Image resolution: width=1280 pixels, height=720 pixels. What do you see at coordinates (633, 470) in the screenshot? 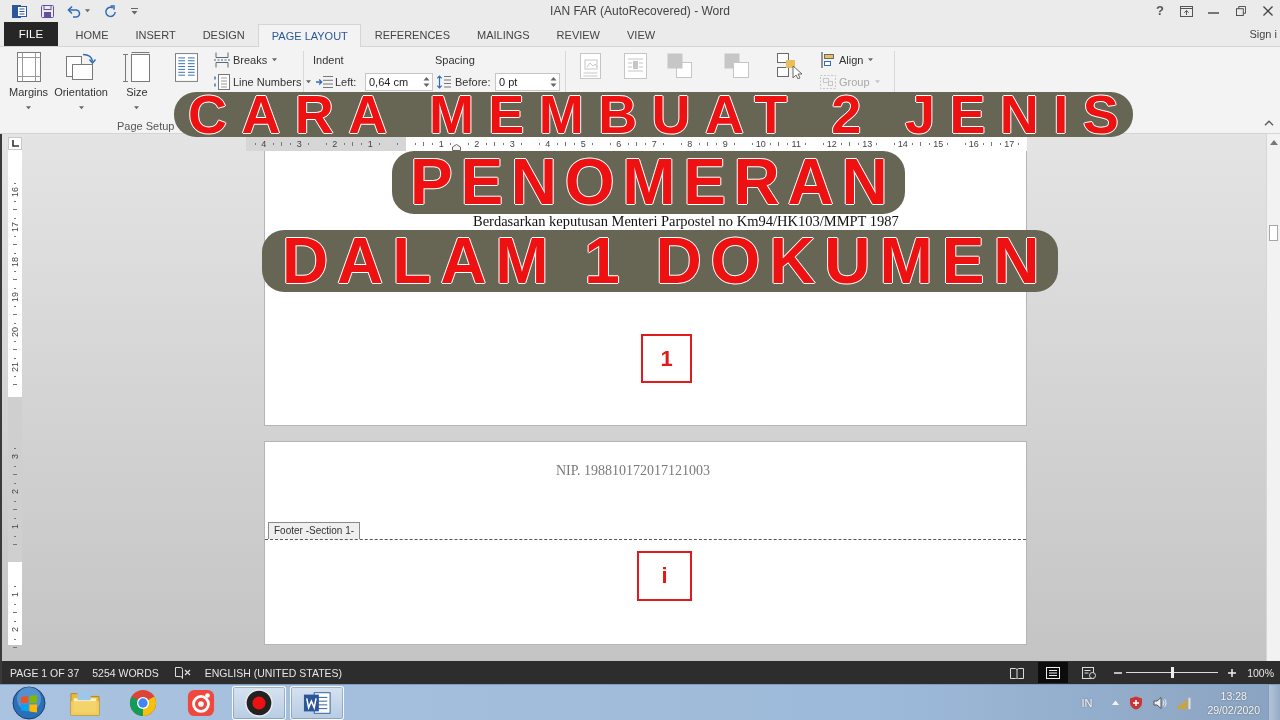
I see `employee-id-text: NIP. 198810172017121003` at bounding box center [633, 470].